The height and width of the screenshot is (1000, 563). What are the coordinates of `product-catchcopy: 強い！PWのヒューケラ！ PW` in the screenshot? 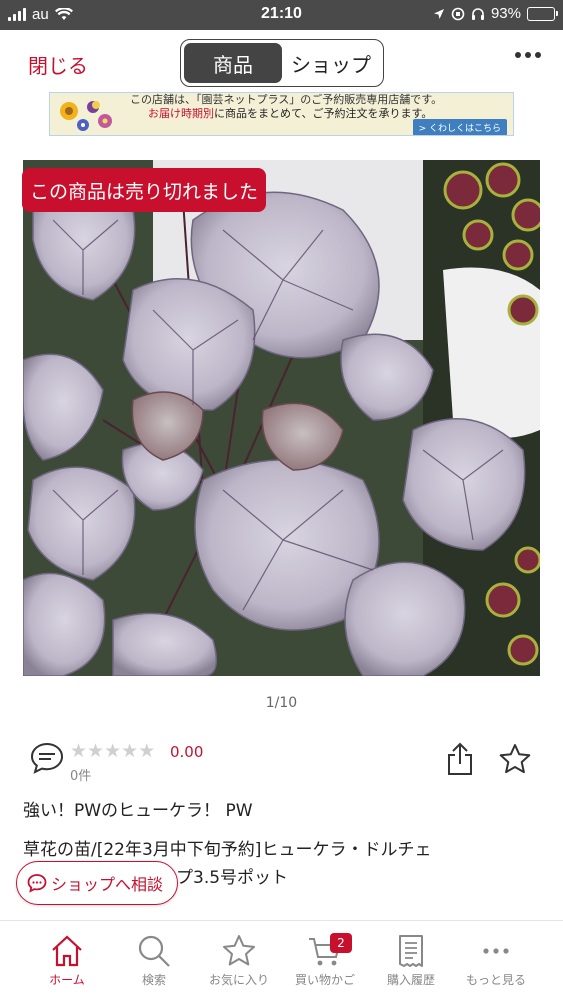 It's located at (138, 811).